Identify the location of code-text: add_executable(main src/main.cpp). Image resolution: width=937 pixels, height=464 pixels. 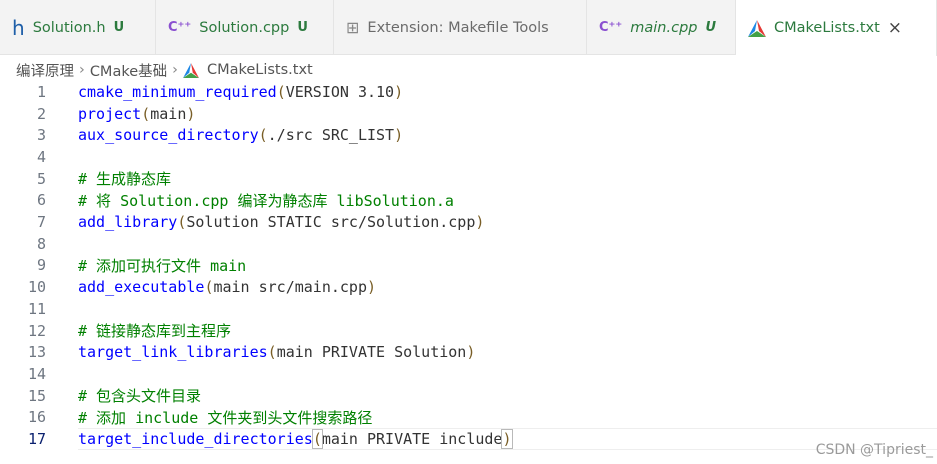
(227, 287).